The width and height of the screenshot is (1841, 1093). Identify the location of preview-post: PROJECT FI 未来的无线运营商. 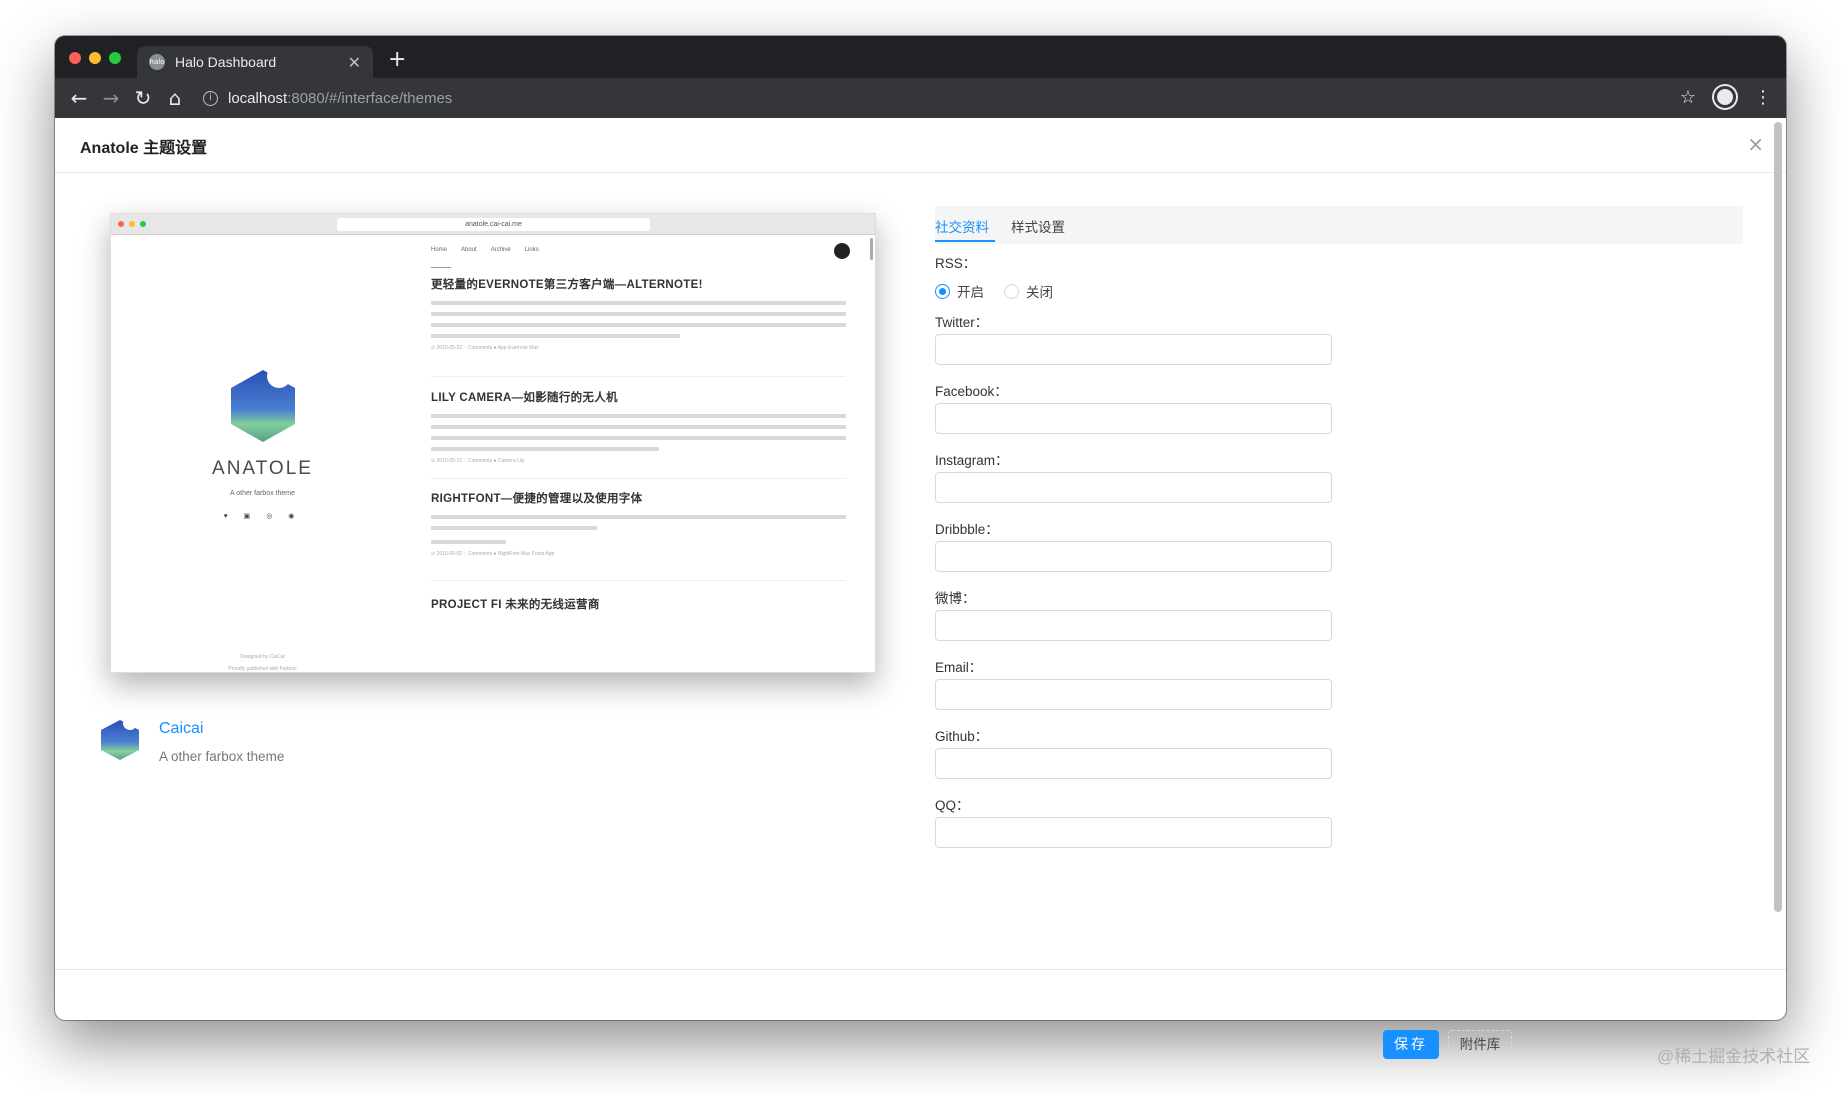
(638, 608).